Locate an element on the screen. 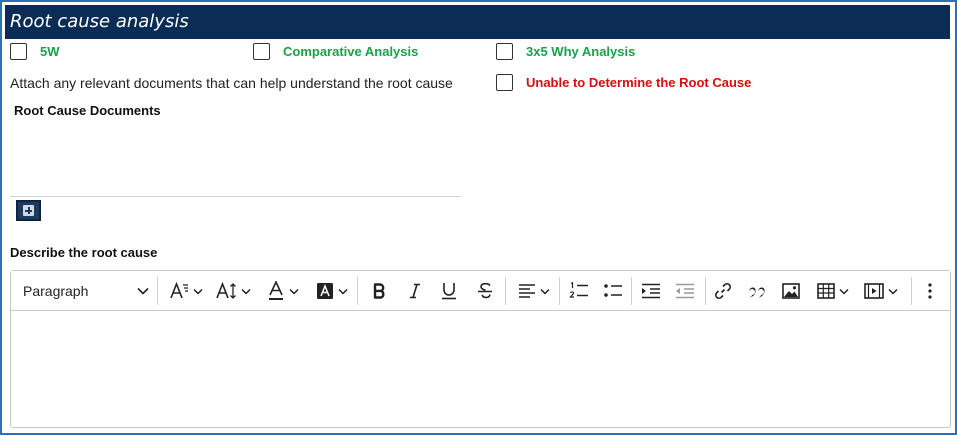 Image resolution: width=957 pixels, height=435 pixels. bold-icon is located at coordinates (379, 291).